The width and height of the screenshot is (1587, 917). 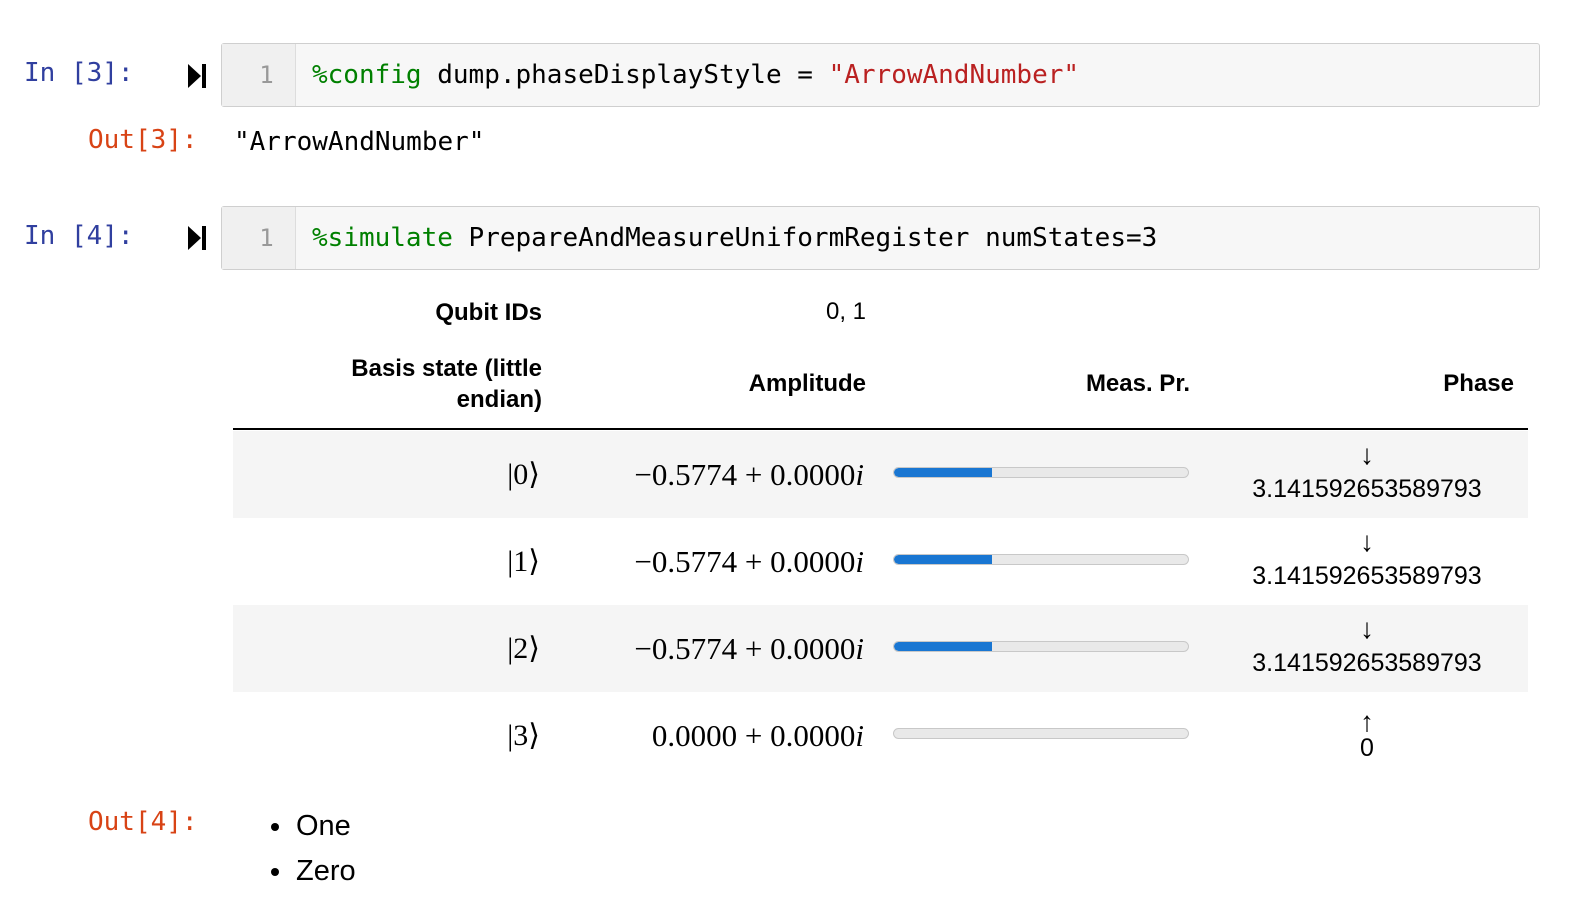 What do you see at coordinates (807, 383) in the screenshot?
I see `header-amplitude: Amplitude` at bounding box center [807, 383].